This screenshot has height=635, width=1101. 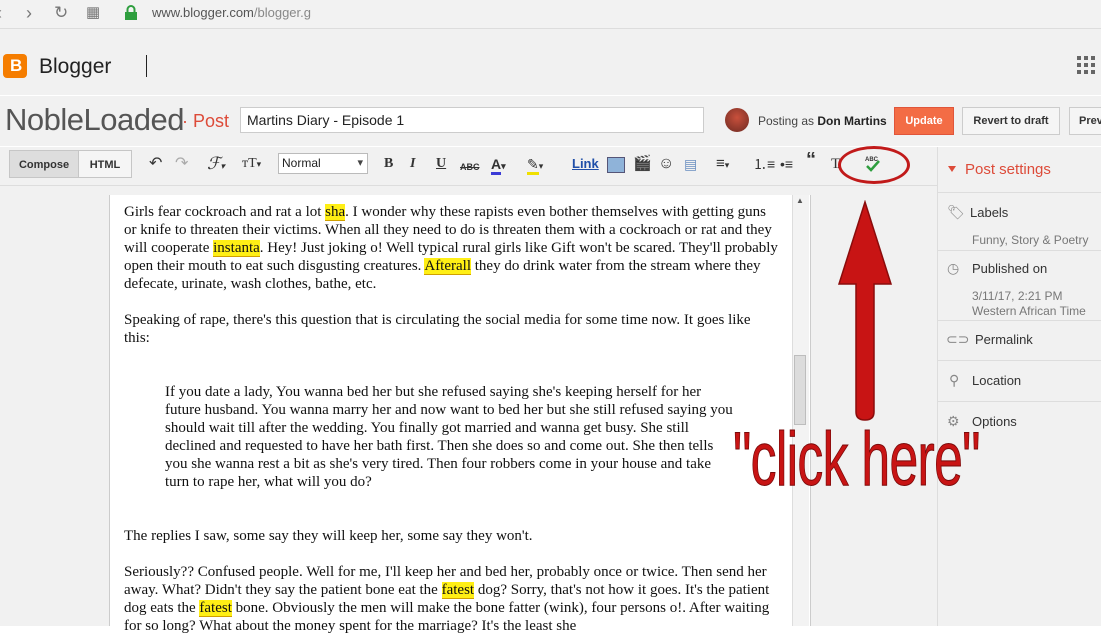 I want to click on reload-icon: ↻, so click(x=61, y=13).